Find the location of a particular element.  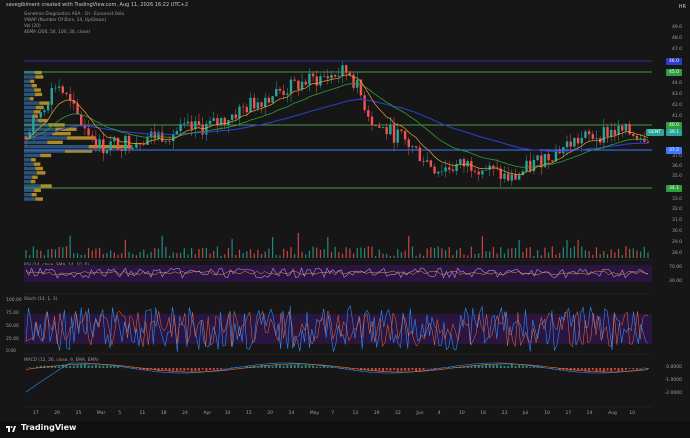

level-badge-34: 34.1 is located at coordinates (673, 188).